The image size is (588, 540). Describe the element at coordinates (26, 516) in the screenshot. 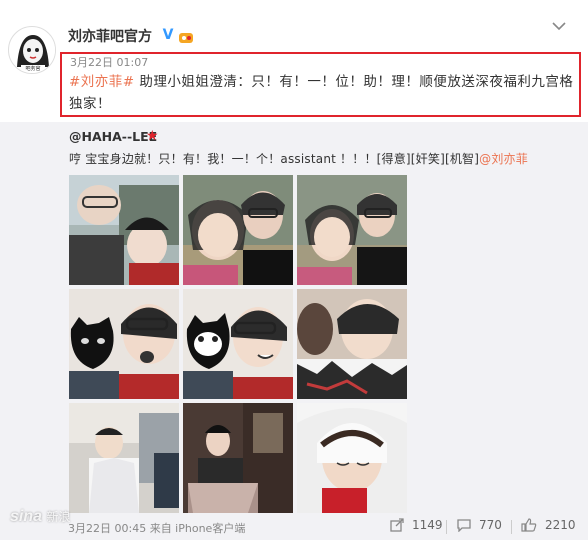

I see `watermark-brand: sina` at that location.